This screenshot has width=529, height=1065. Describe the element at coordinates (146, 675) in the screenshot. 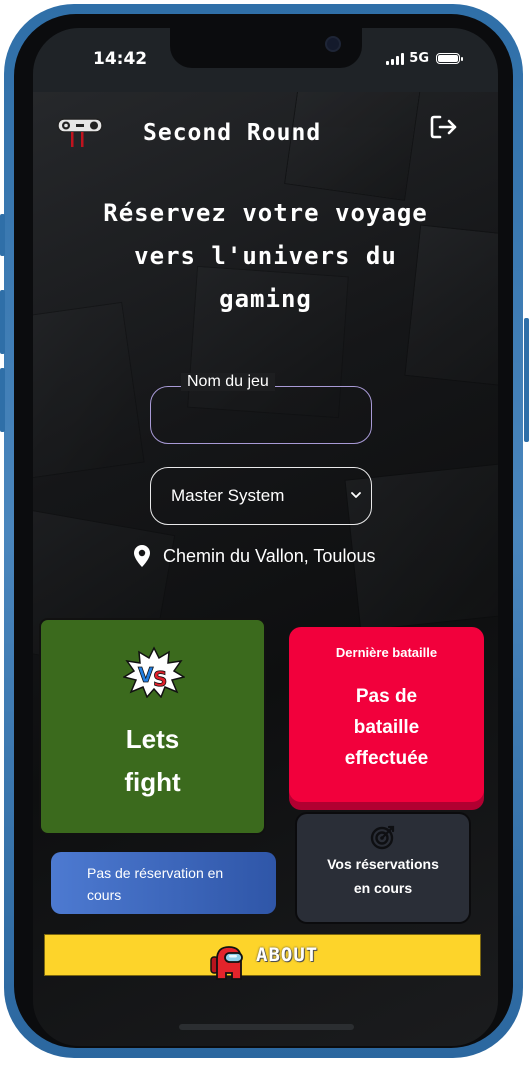

I see `svg-text: V` at that location.